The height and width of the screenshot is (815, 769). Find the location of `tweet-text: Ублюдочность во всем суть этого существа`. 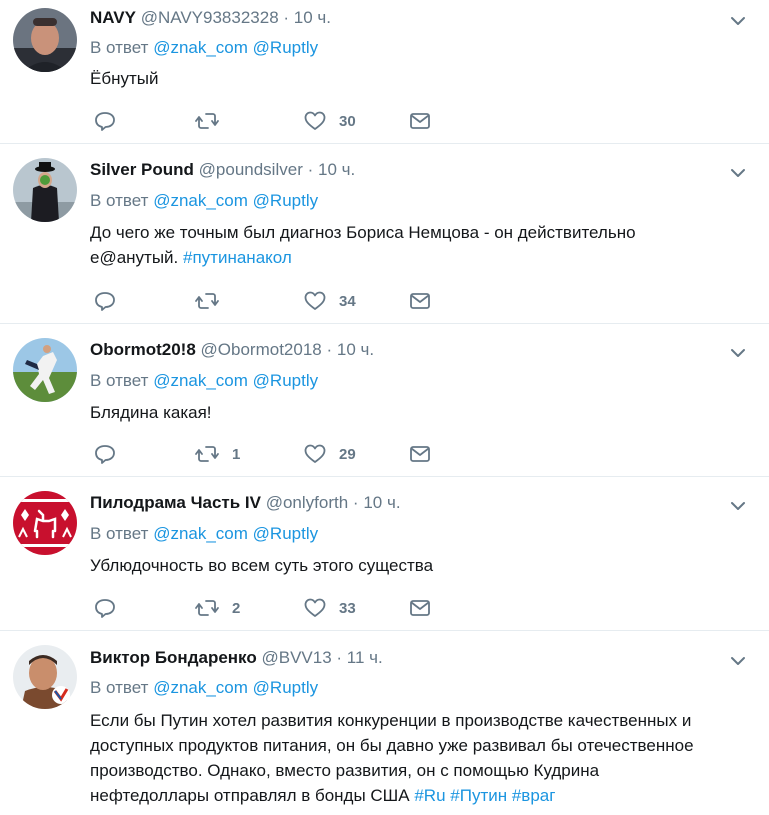

tweet-text: Ублюдочность во всем суть этого существа is located at coordinates (420, 565).